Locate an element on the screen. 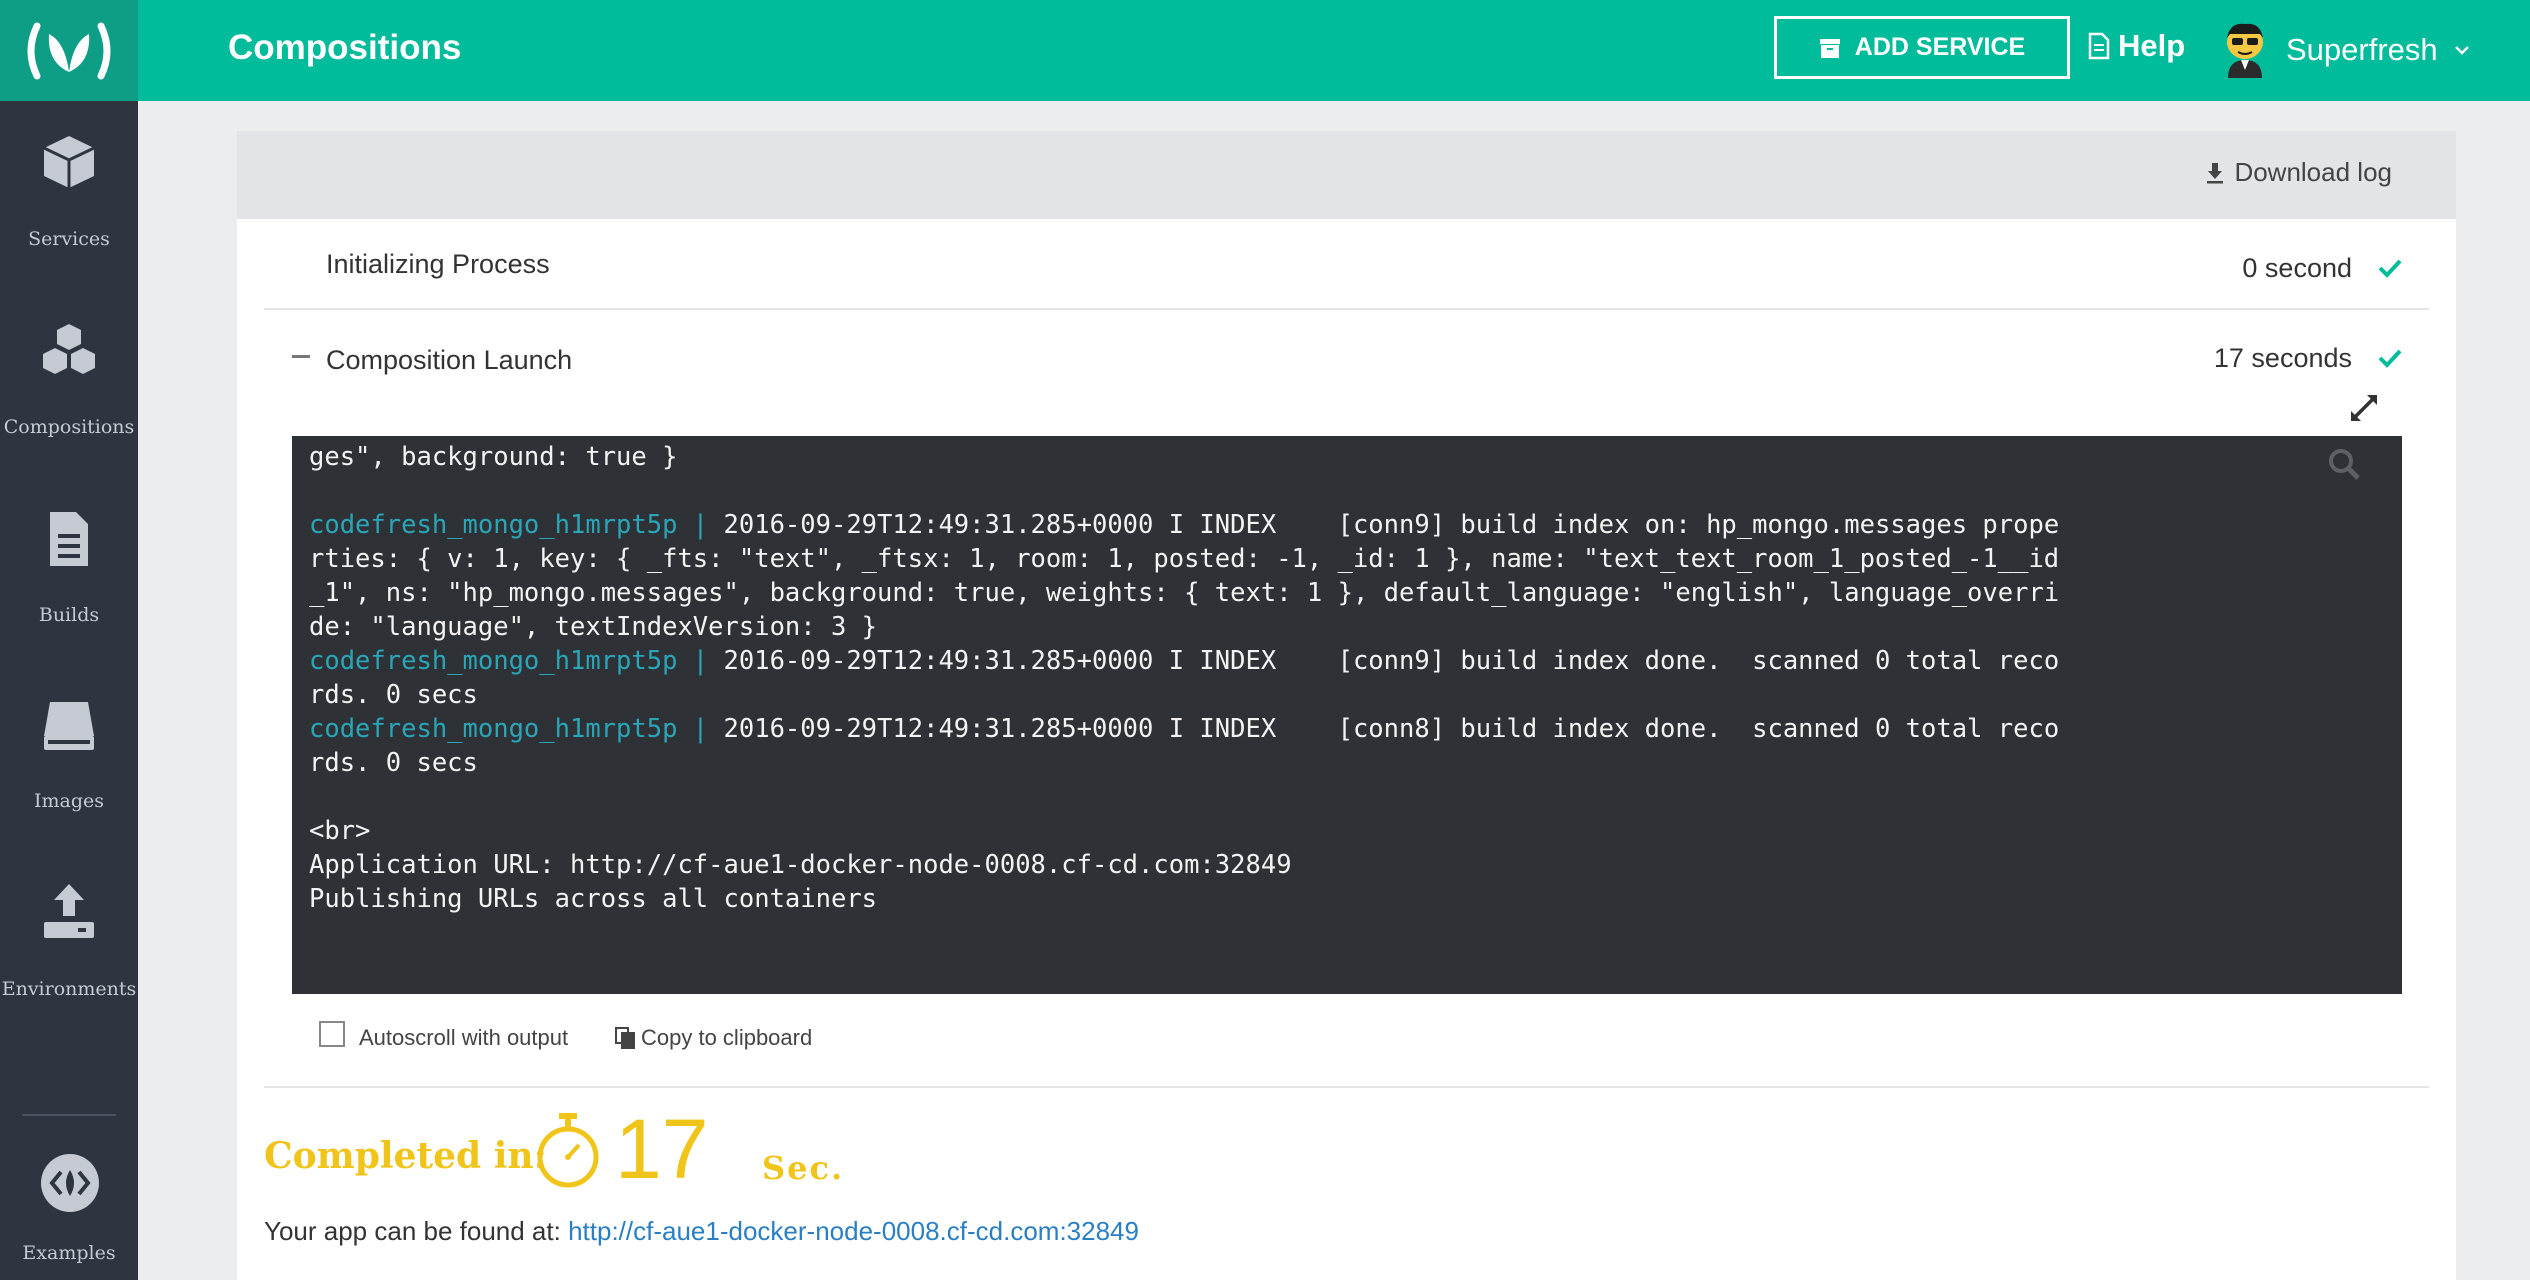 Image resolution: width=2530 pixels, height=1280 pixels. download-icon is located at coordinates (2215, 172).